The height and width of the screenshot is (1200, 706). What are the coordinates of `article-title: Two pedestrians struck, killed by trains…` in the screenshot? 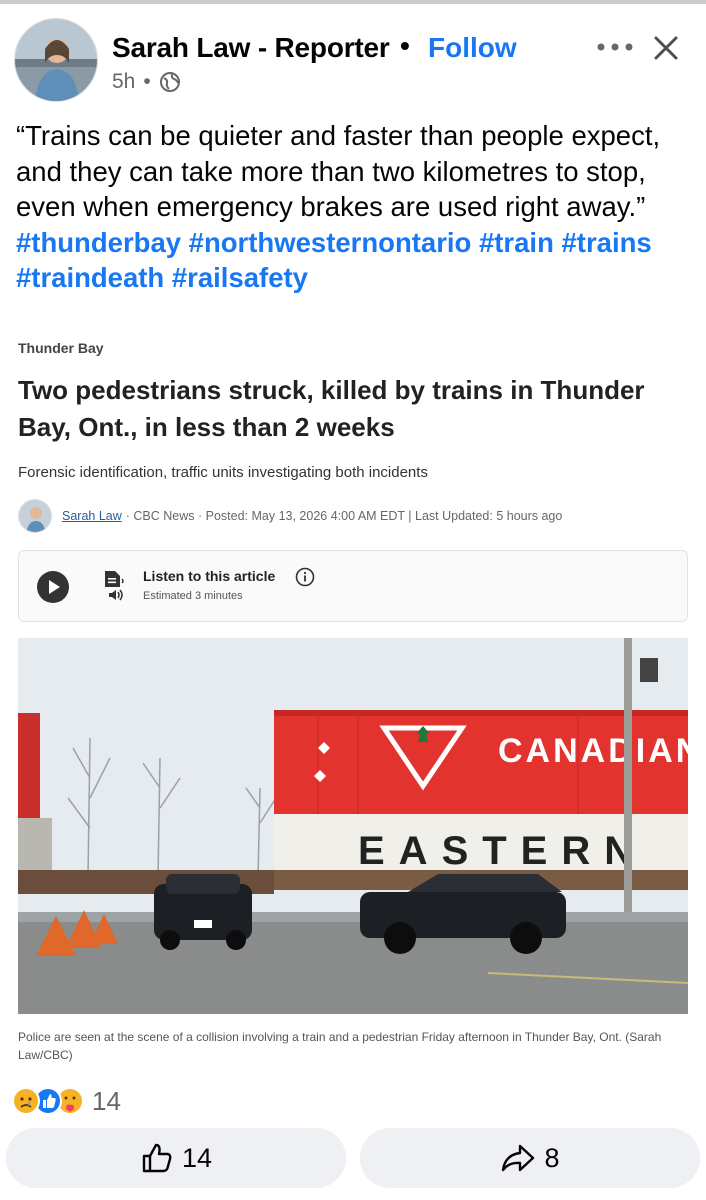 It's located at (331, 408).